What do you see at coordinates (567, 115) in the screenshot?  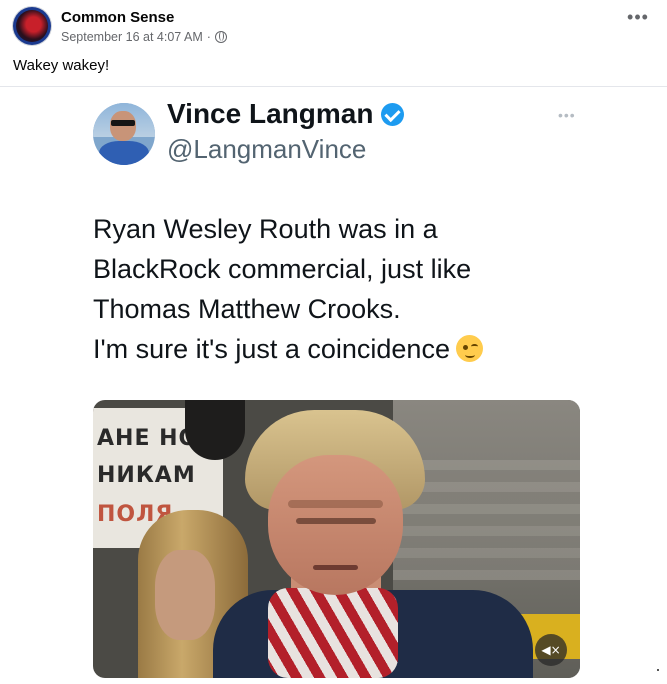 I see `tweet-more-icon: •••` at bounding box center [567, 115].